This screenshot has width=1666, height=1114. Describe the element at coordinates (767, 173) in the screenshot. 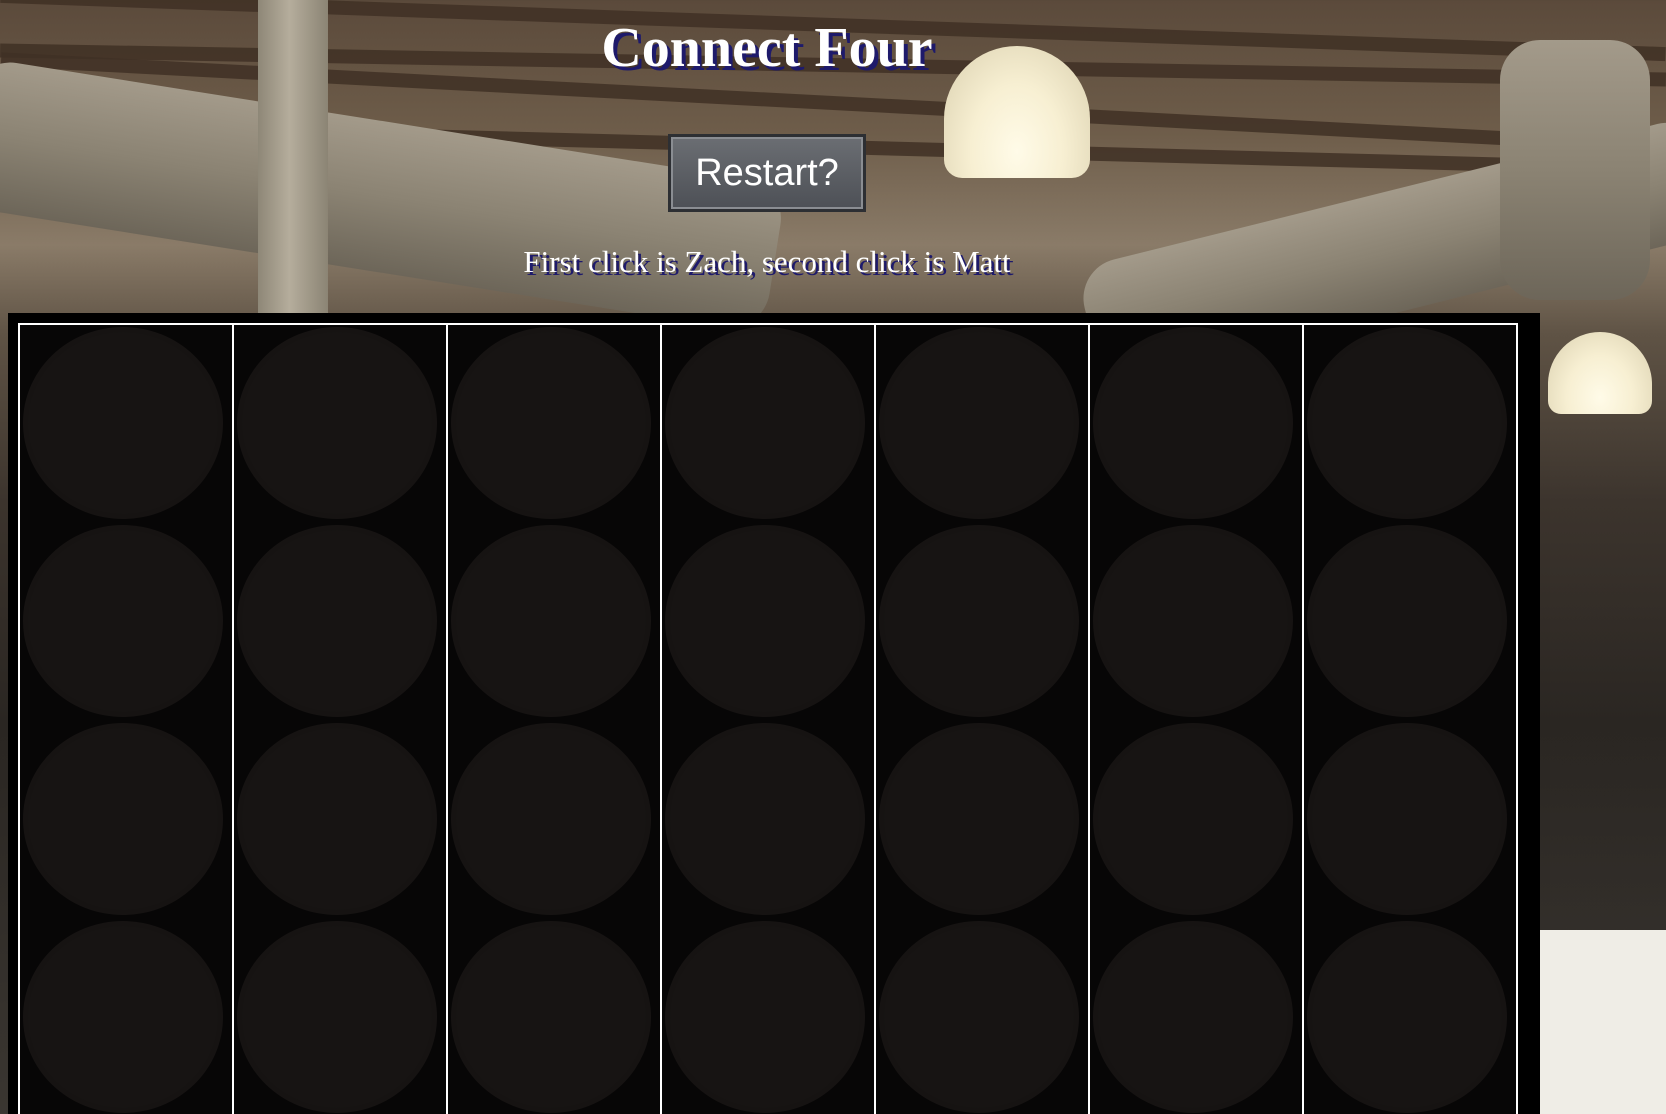

I see `restart-button: Restart?` at that location.